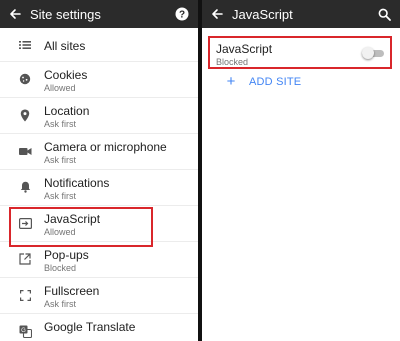  What do you see at coordinates (25, 187) in the screenshot?
I see `bell-icon` at bounding box center [25, 187].